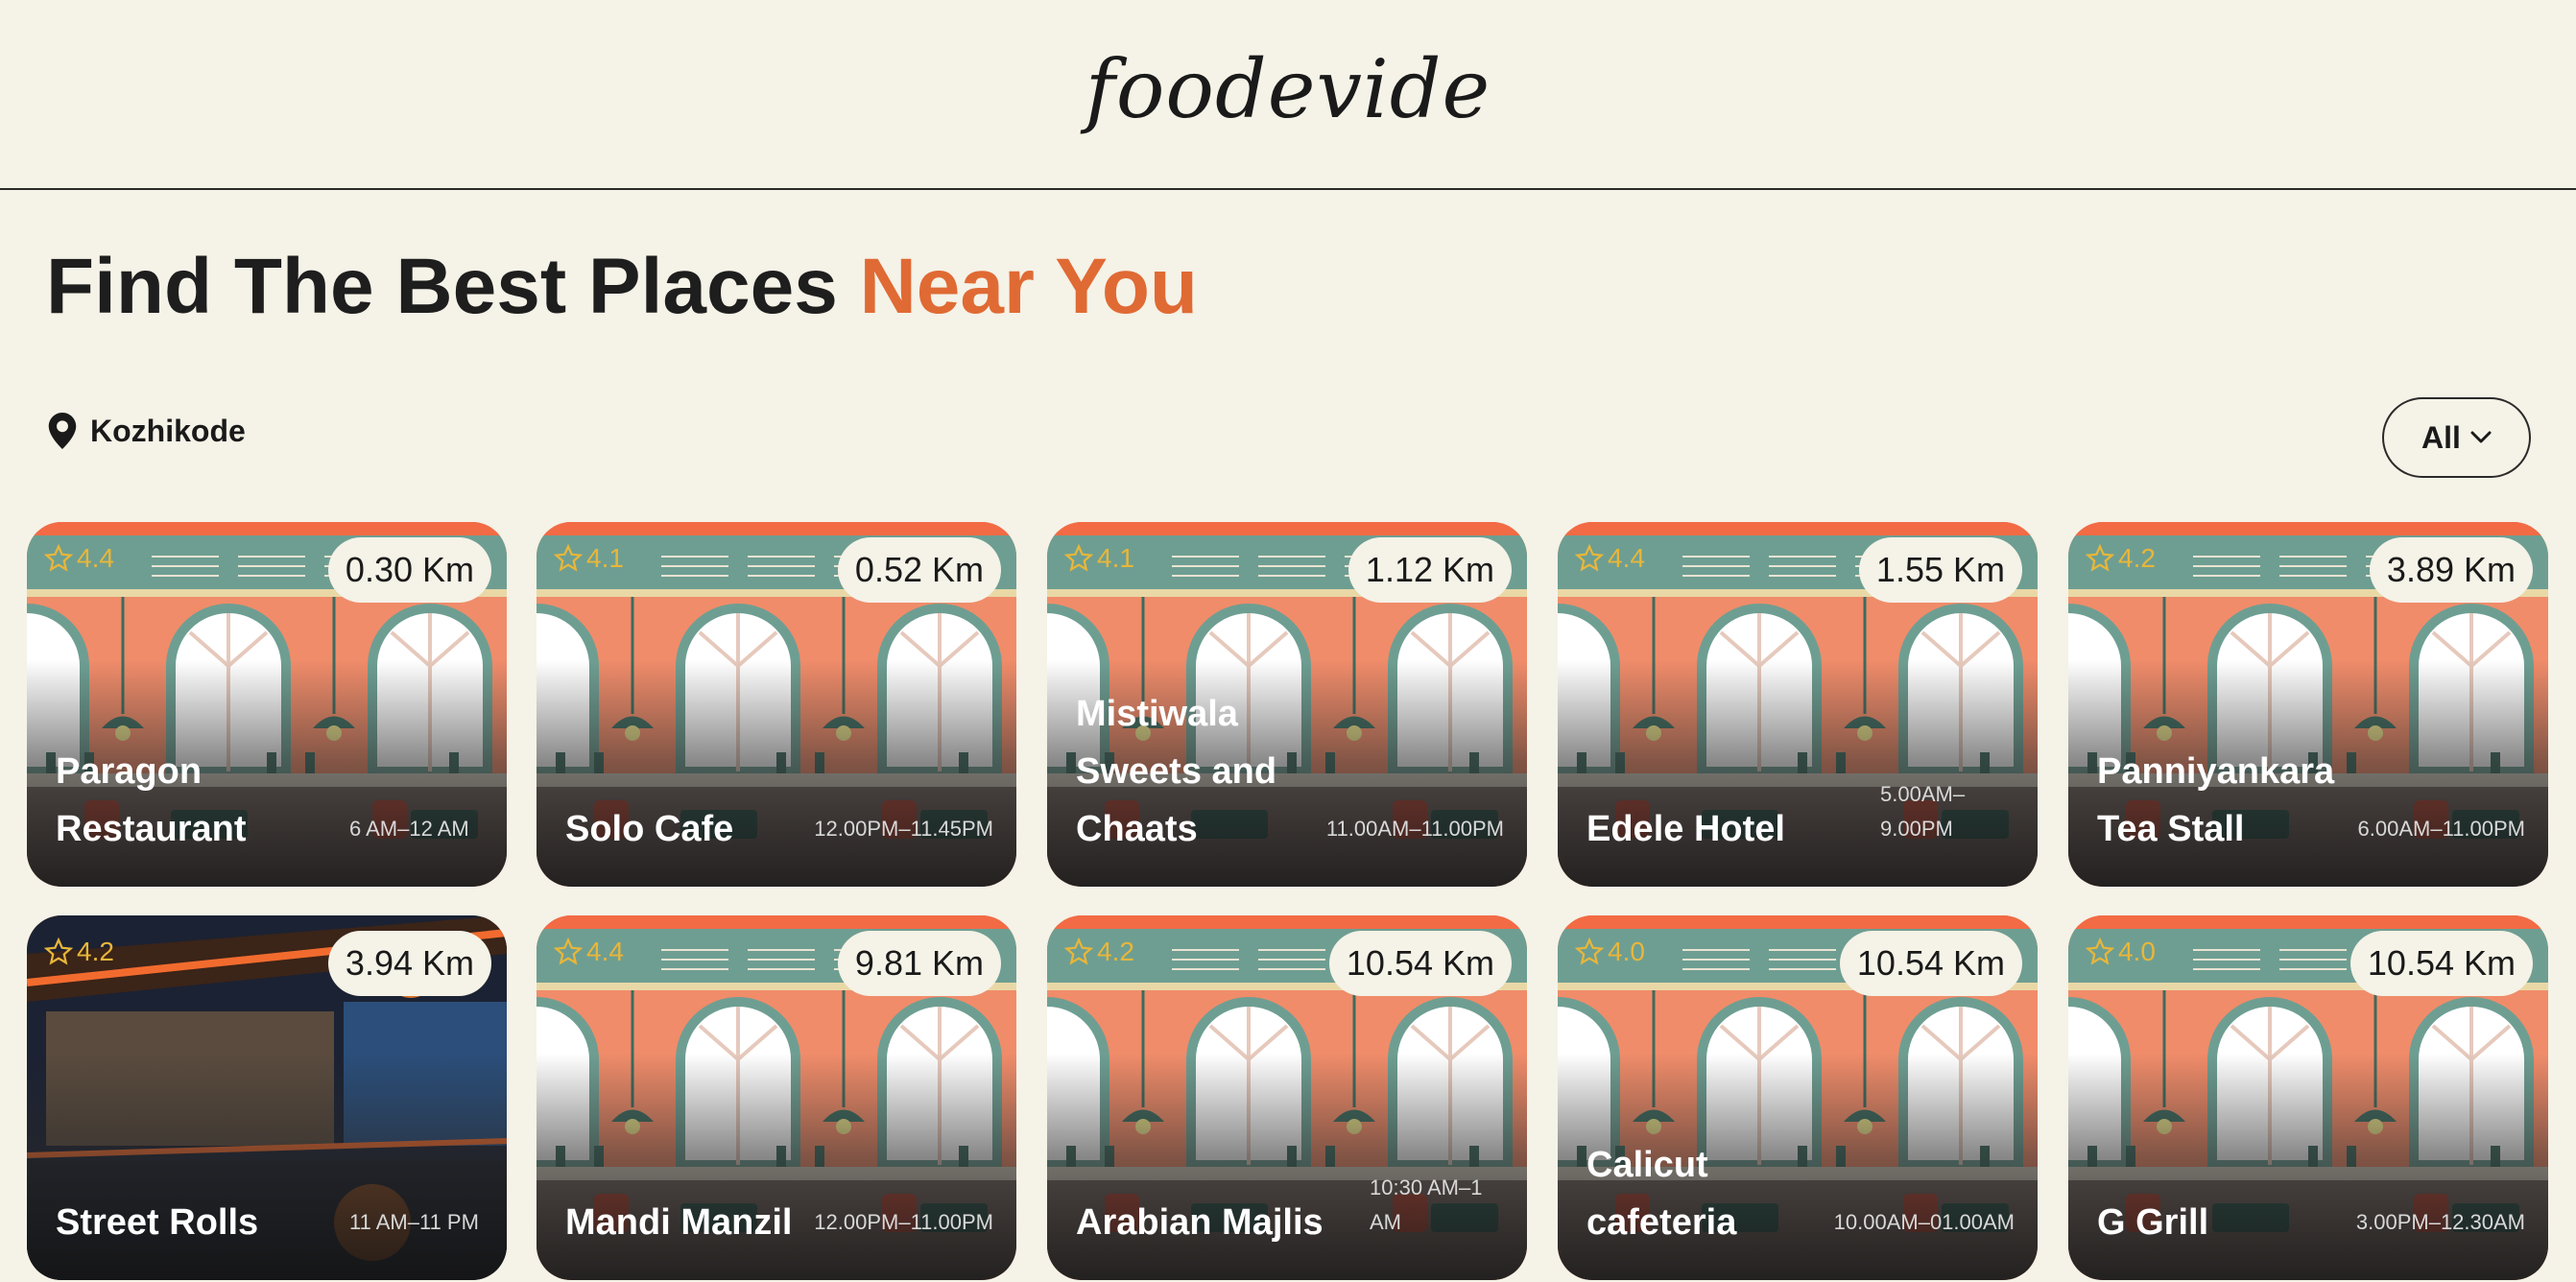 The width and height of the screenshot is (2576, 1282). Describe the element at coordinates (190, 800) in the screenshot. I see `place-name: Paragon Restaurant` at that location.